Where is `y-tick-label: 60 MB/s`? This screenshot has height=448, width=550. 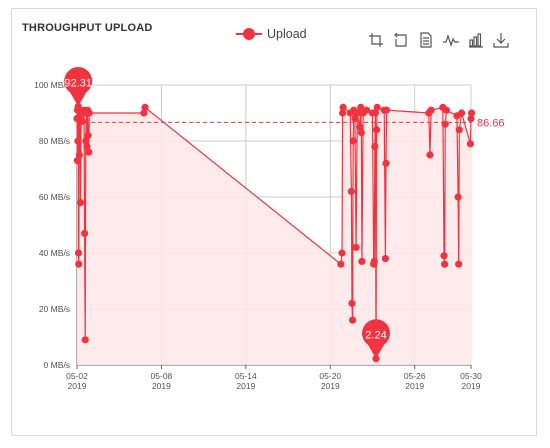 y-tick-label: 60 MB/s is located at coordinates (54, 197).